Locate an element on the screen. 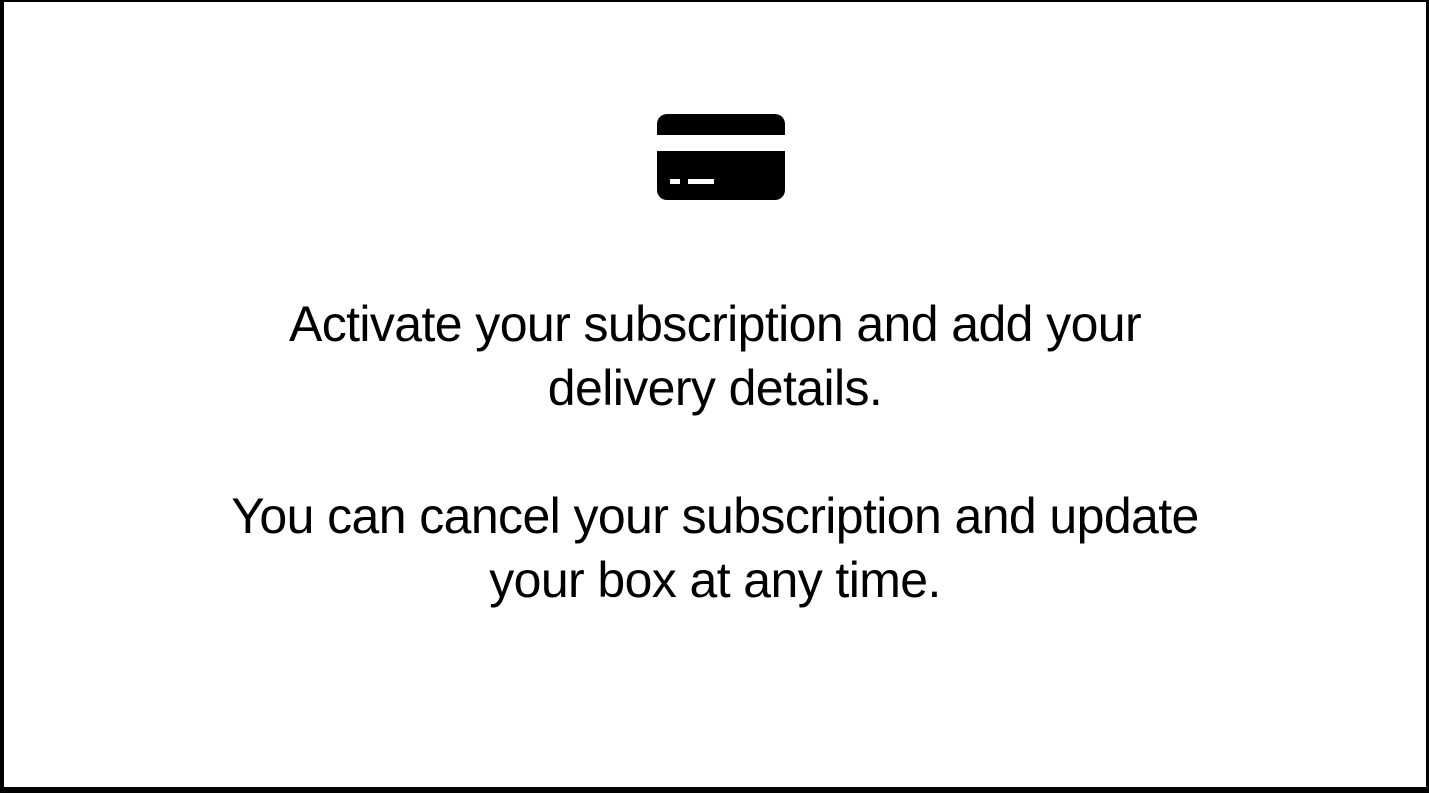 Image resolution: width=1429 pixels, height=793 pixels. message-line: delivery details. is located at coordinates (715, 388).